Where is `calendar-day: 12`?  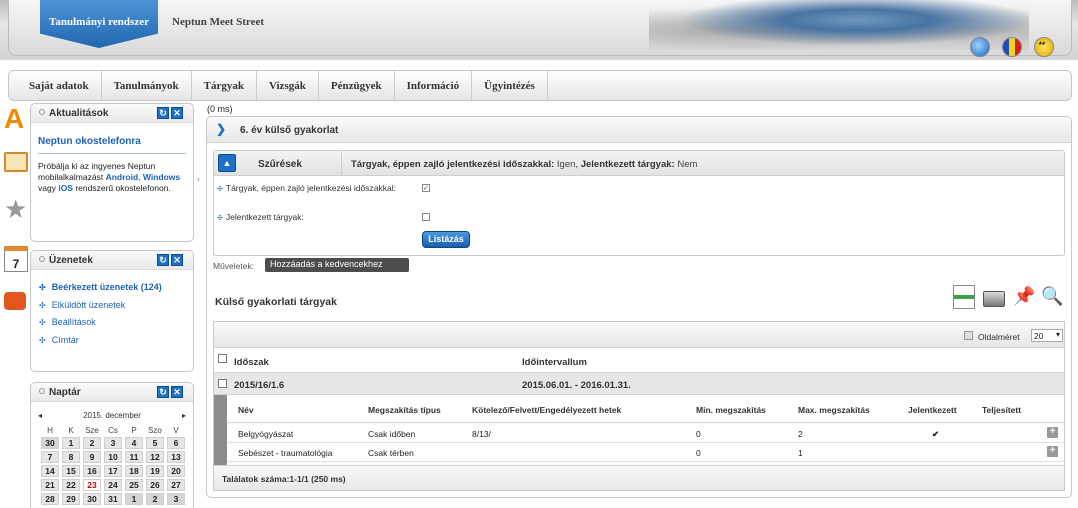 calendar-day: 12 is located at coordinates (155, 457).